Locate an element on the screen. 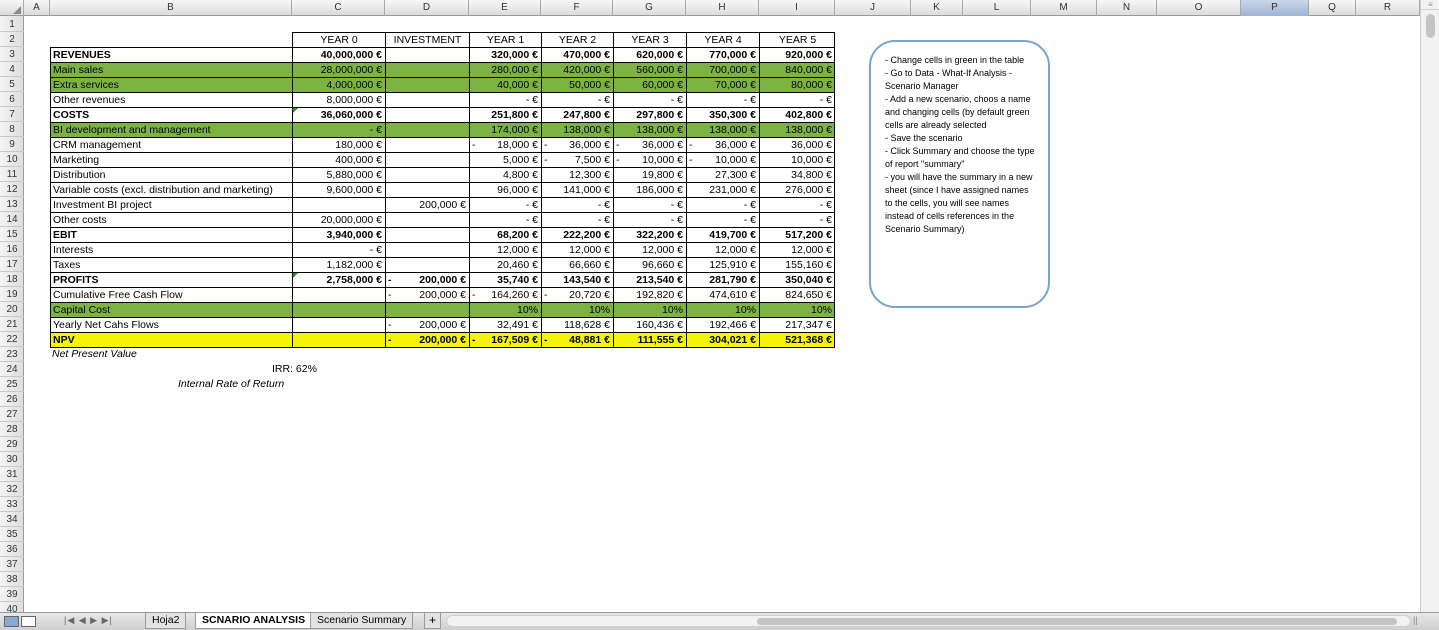 Image resolution: width=1439 pixels, height=630 pixels. column-header-g: G is located at coordinates (649, 8).